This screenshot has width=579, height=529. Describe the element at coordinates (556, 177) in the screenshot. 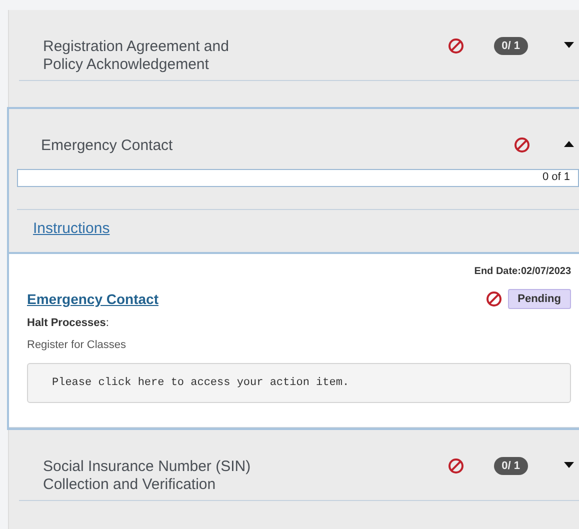

I see `progress-reading: 0 of 1` at that location.